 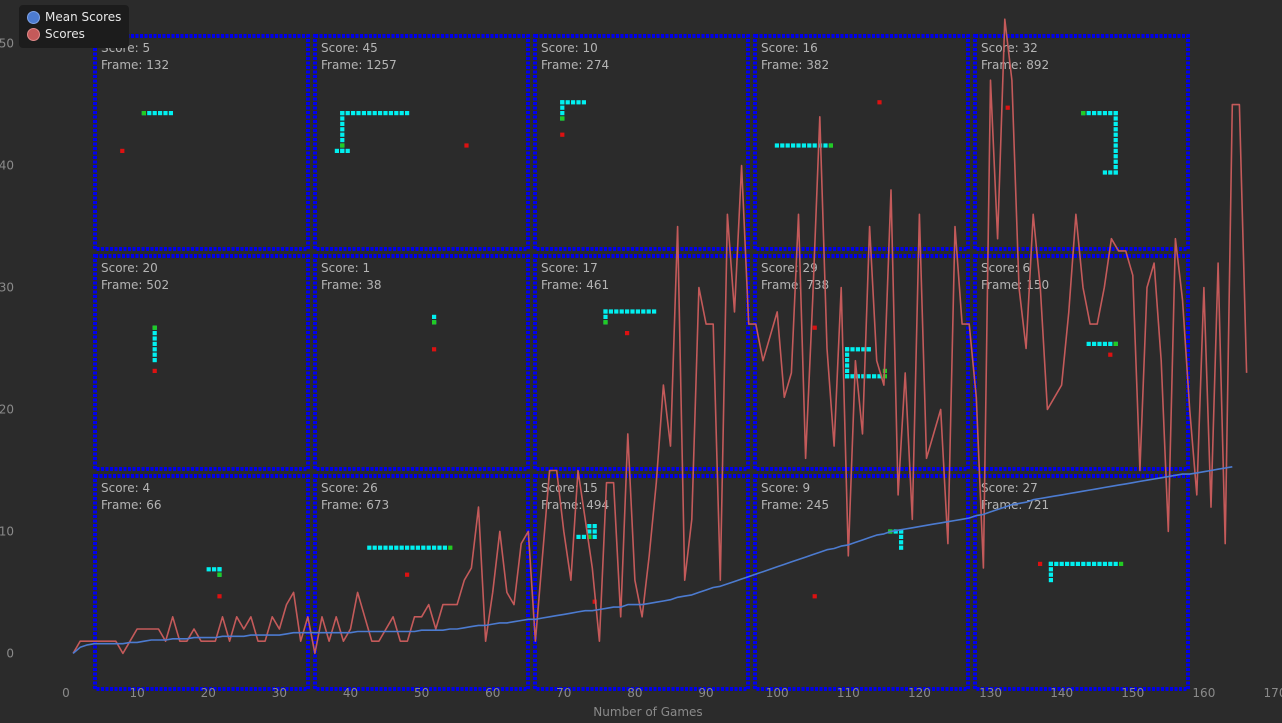 I want to click on board-score-label: Score: 26, so click(x=349, y=488).